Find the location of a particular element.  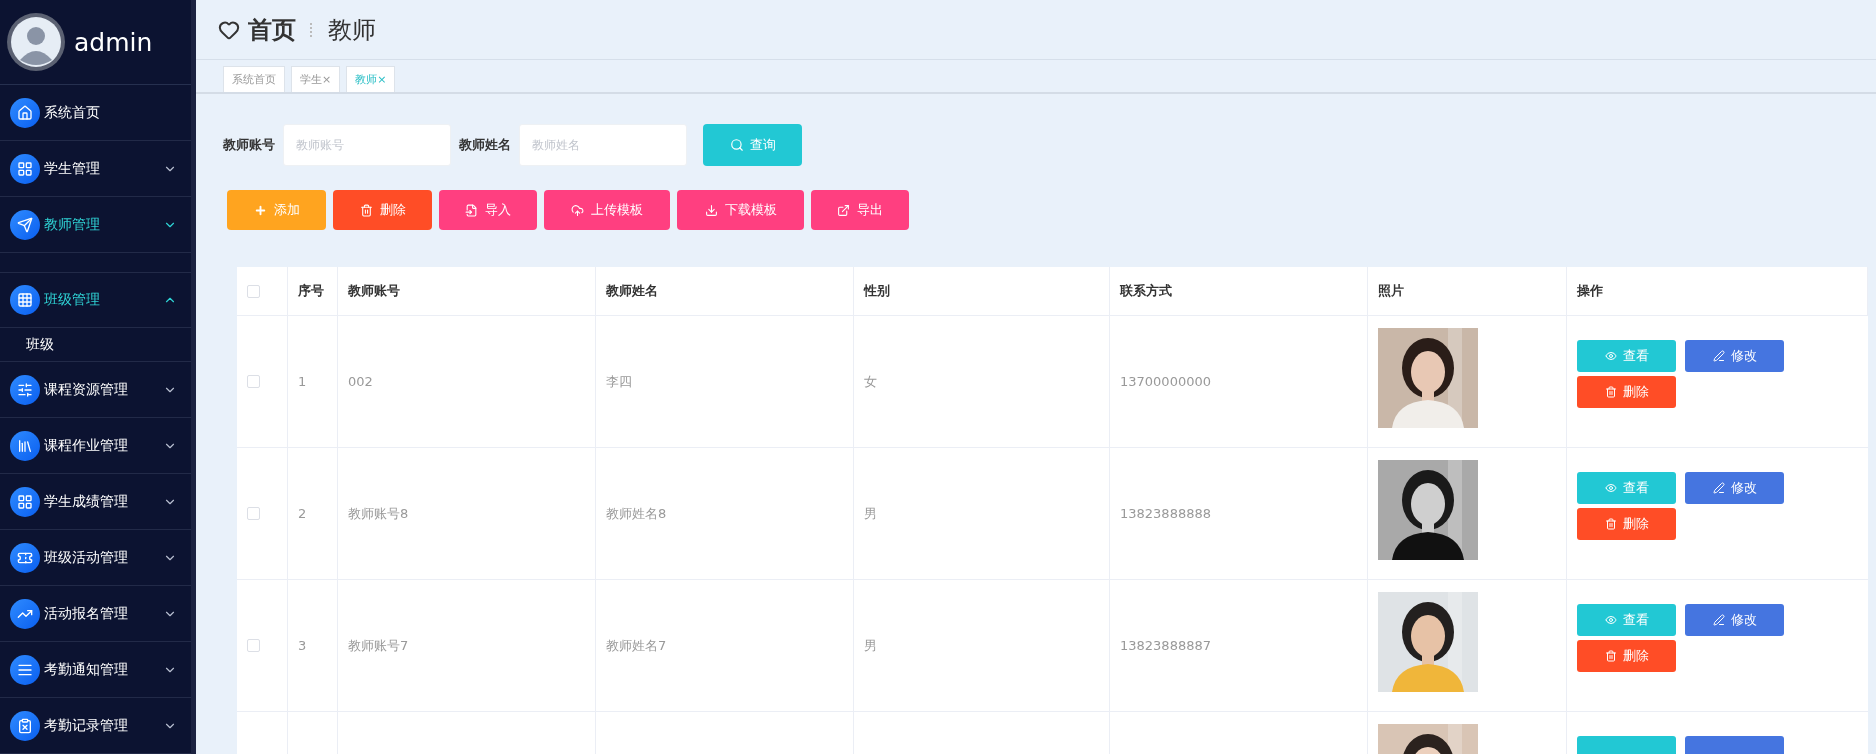

page-tab: 学生× is located at coordinates (316, 79).